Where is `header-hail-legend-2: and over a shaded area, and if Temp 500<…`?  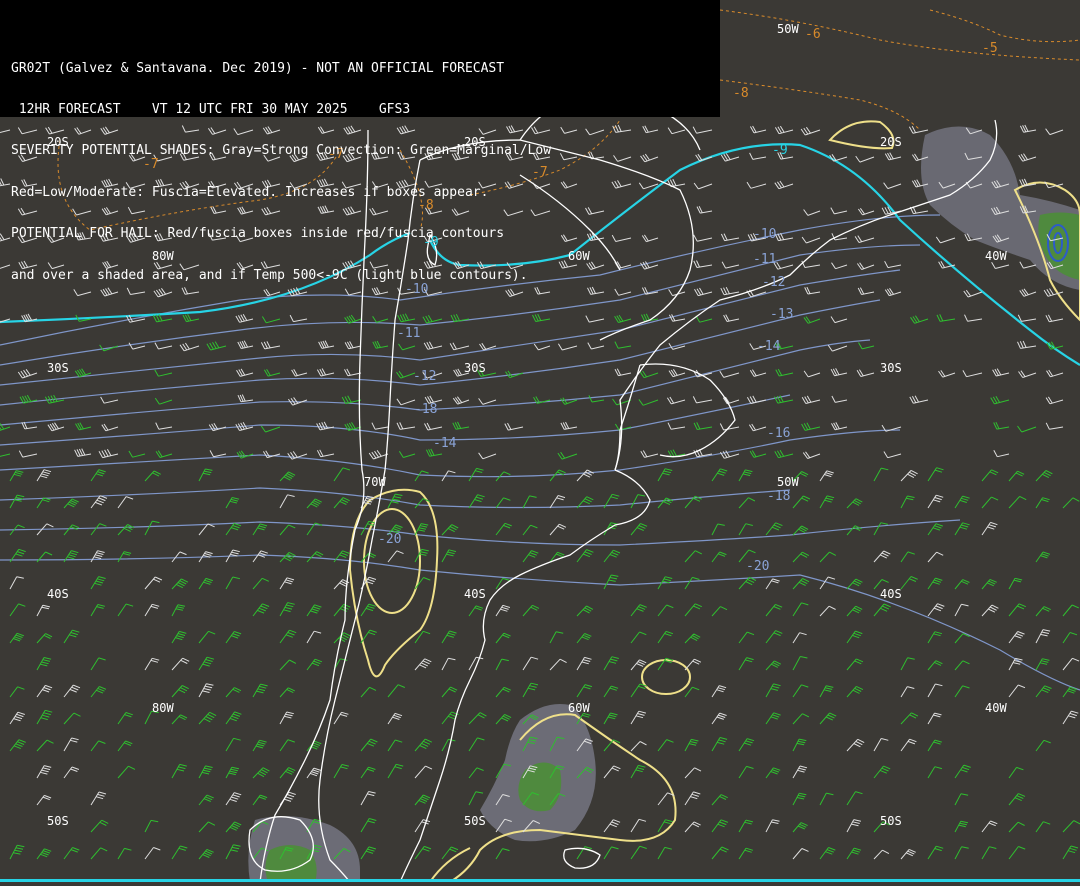
header-hail-legend-2: and over a shaded area, and if Temp 500<… is located at coordinates (269, 275).